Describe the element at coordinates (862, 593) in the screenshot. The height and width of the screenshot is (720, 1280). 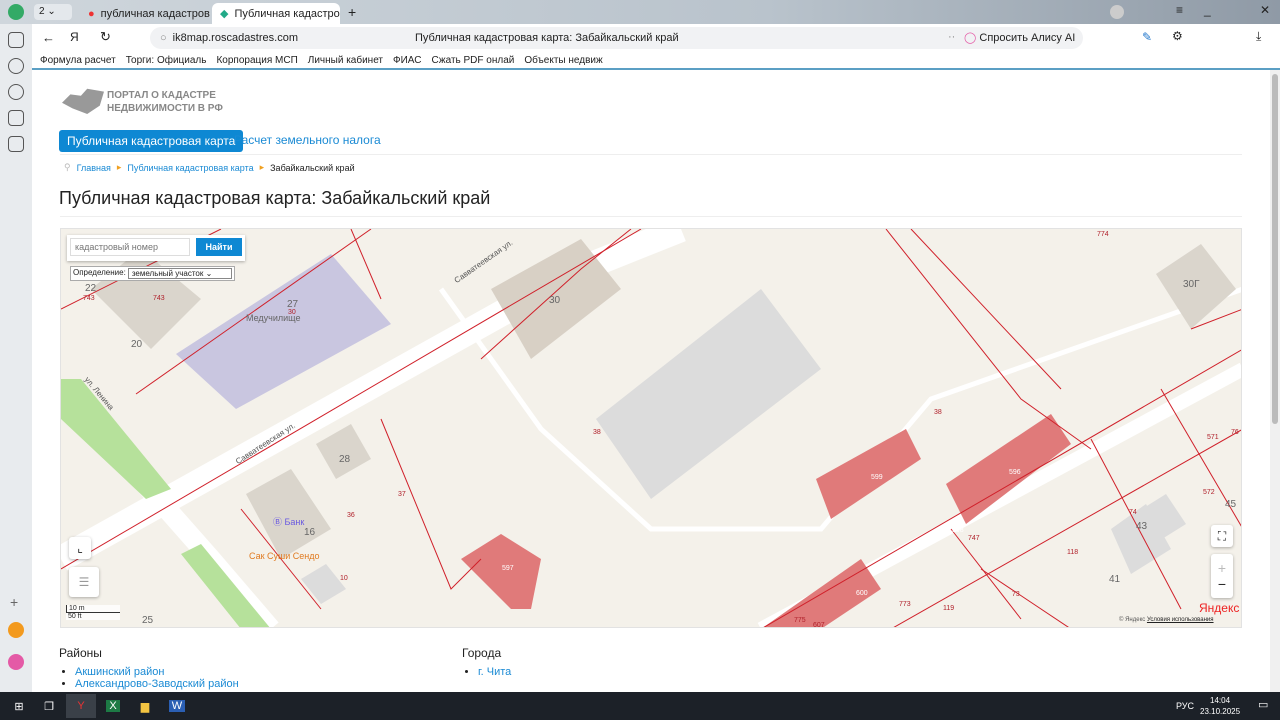
I see `parcel-label: 600` at that location.